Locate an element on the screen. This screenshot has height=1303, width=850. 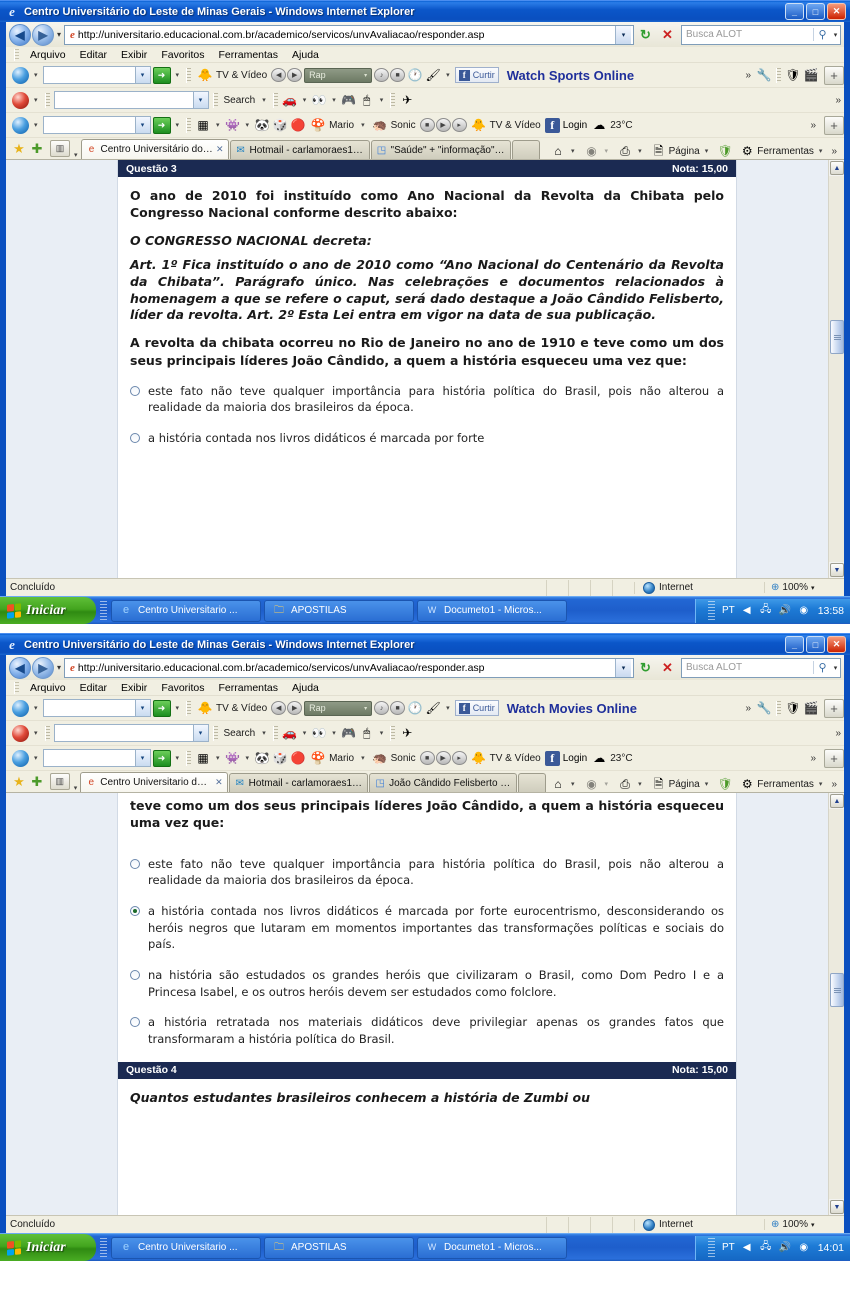
toolbar-grip-2c is located at coordinates (275, 733).